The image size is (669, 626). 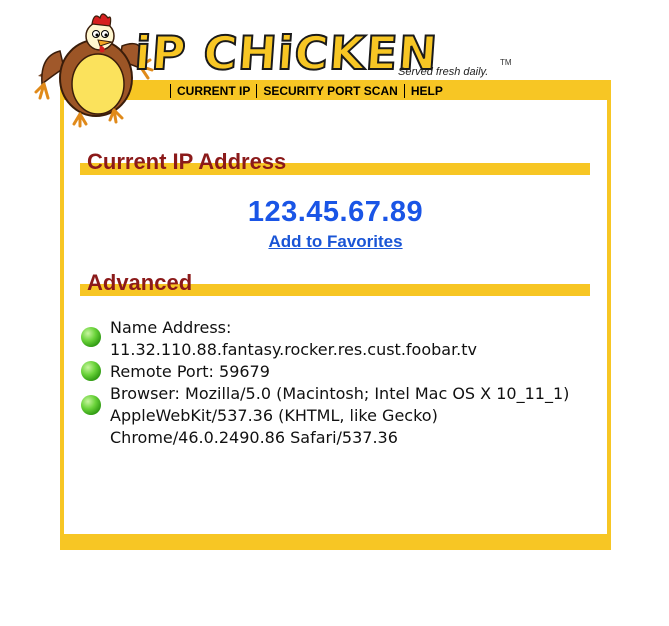 I want to click on site-logo: iP CHiCKEN, so click(x=286, y=53).